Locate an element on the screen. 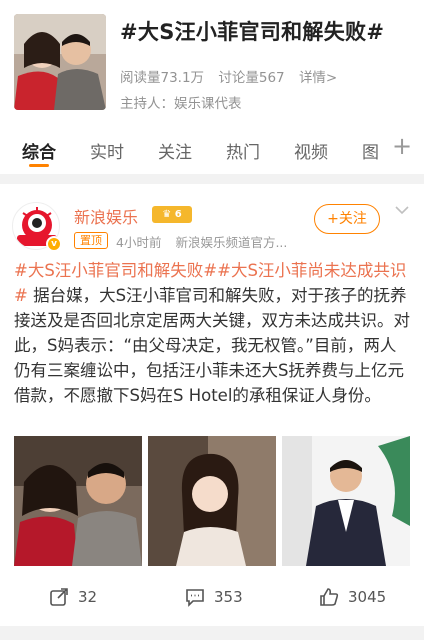  like-count: 3045 is located at coordinates (367, 597).